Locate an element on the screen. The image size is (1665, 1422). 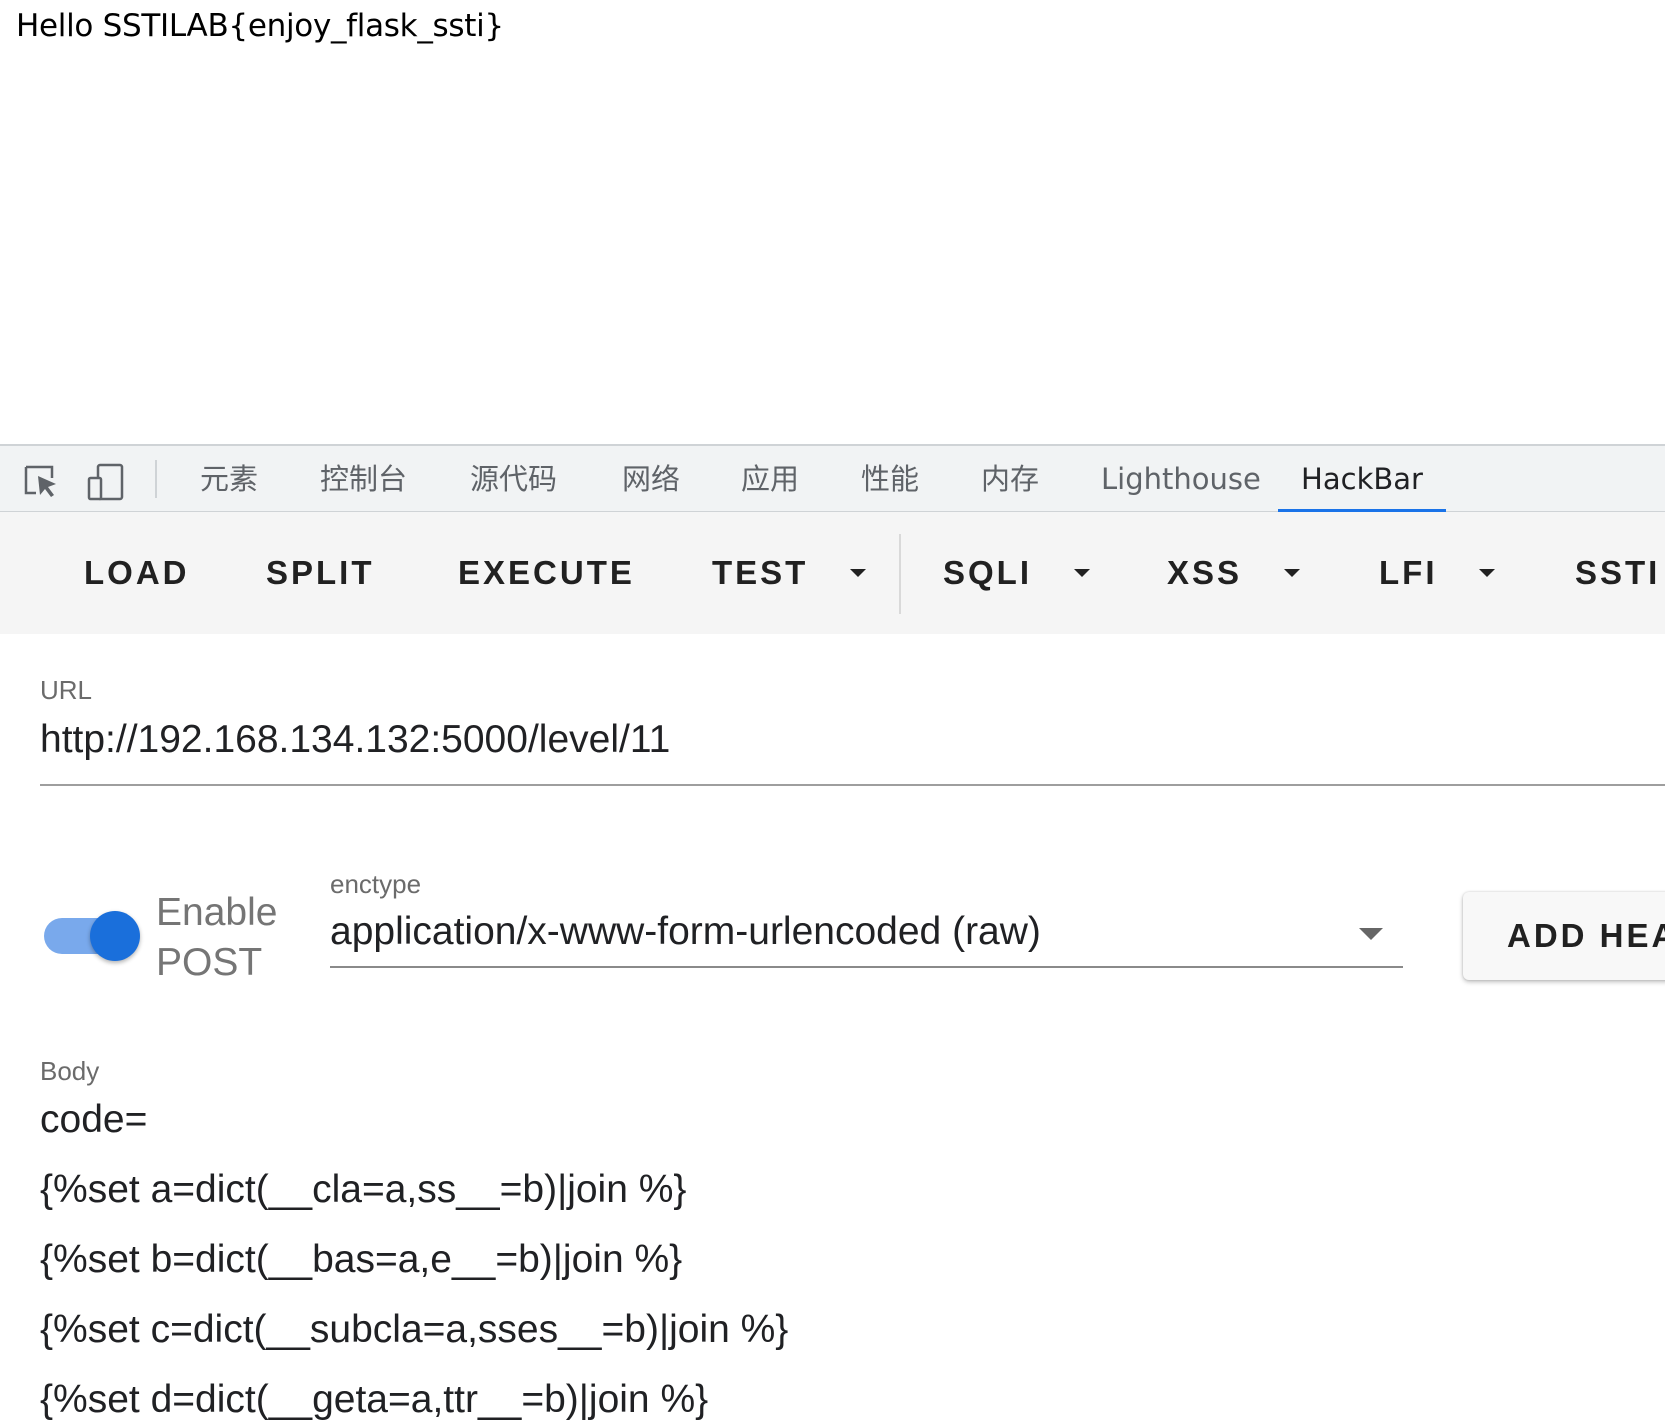
tab-network: 网络 is located at coordinates (651, 479).